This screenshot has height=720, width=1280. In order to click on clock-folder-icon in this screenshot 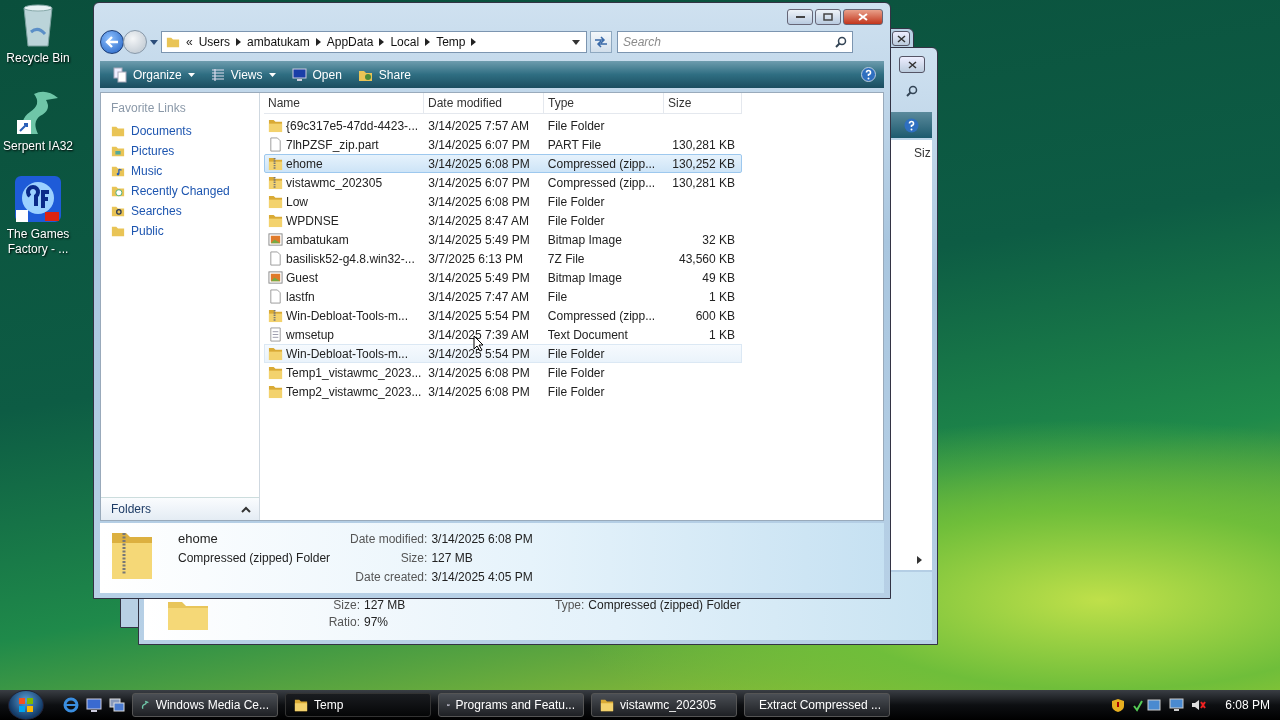, I will do `click(118, 191)`.